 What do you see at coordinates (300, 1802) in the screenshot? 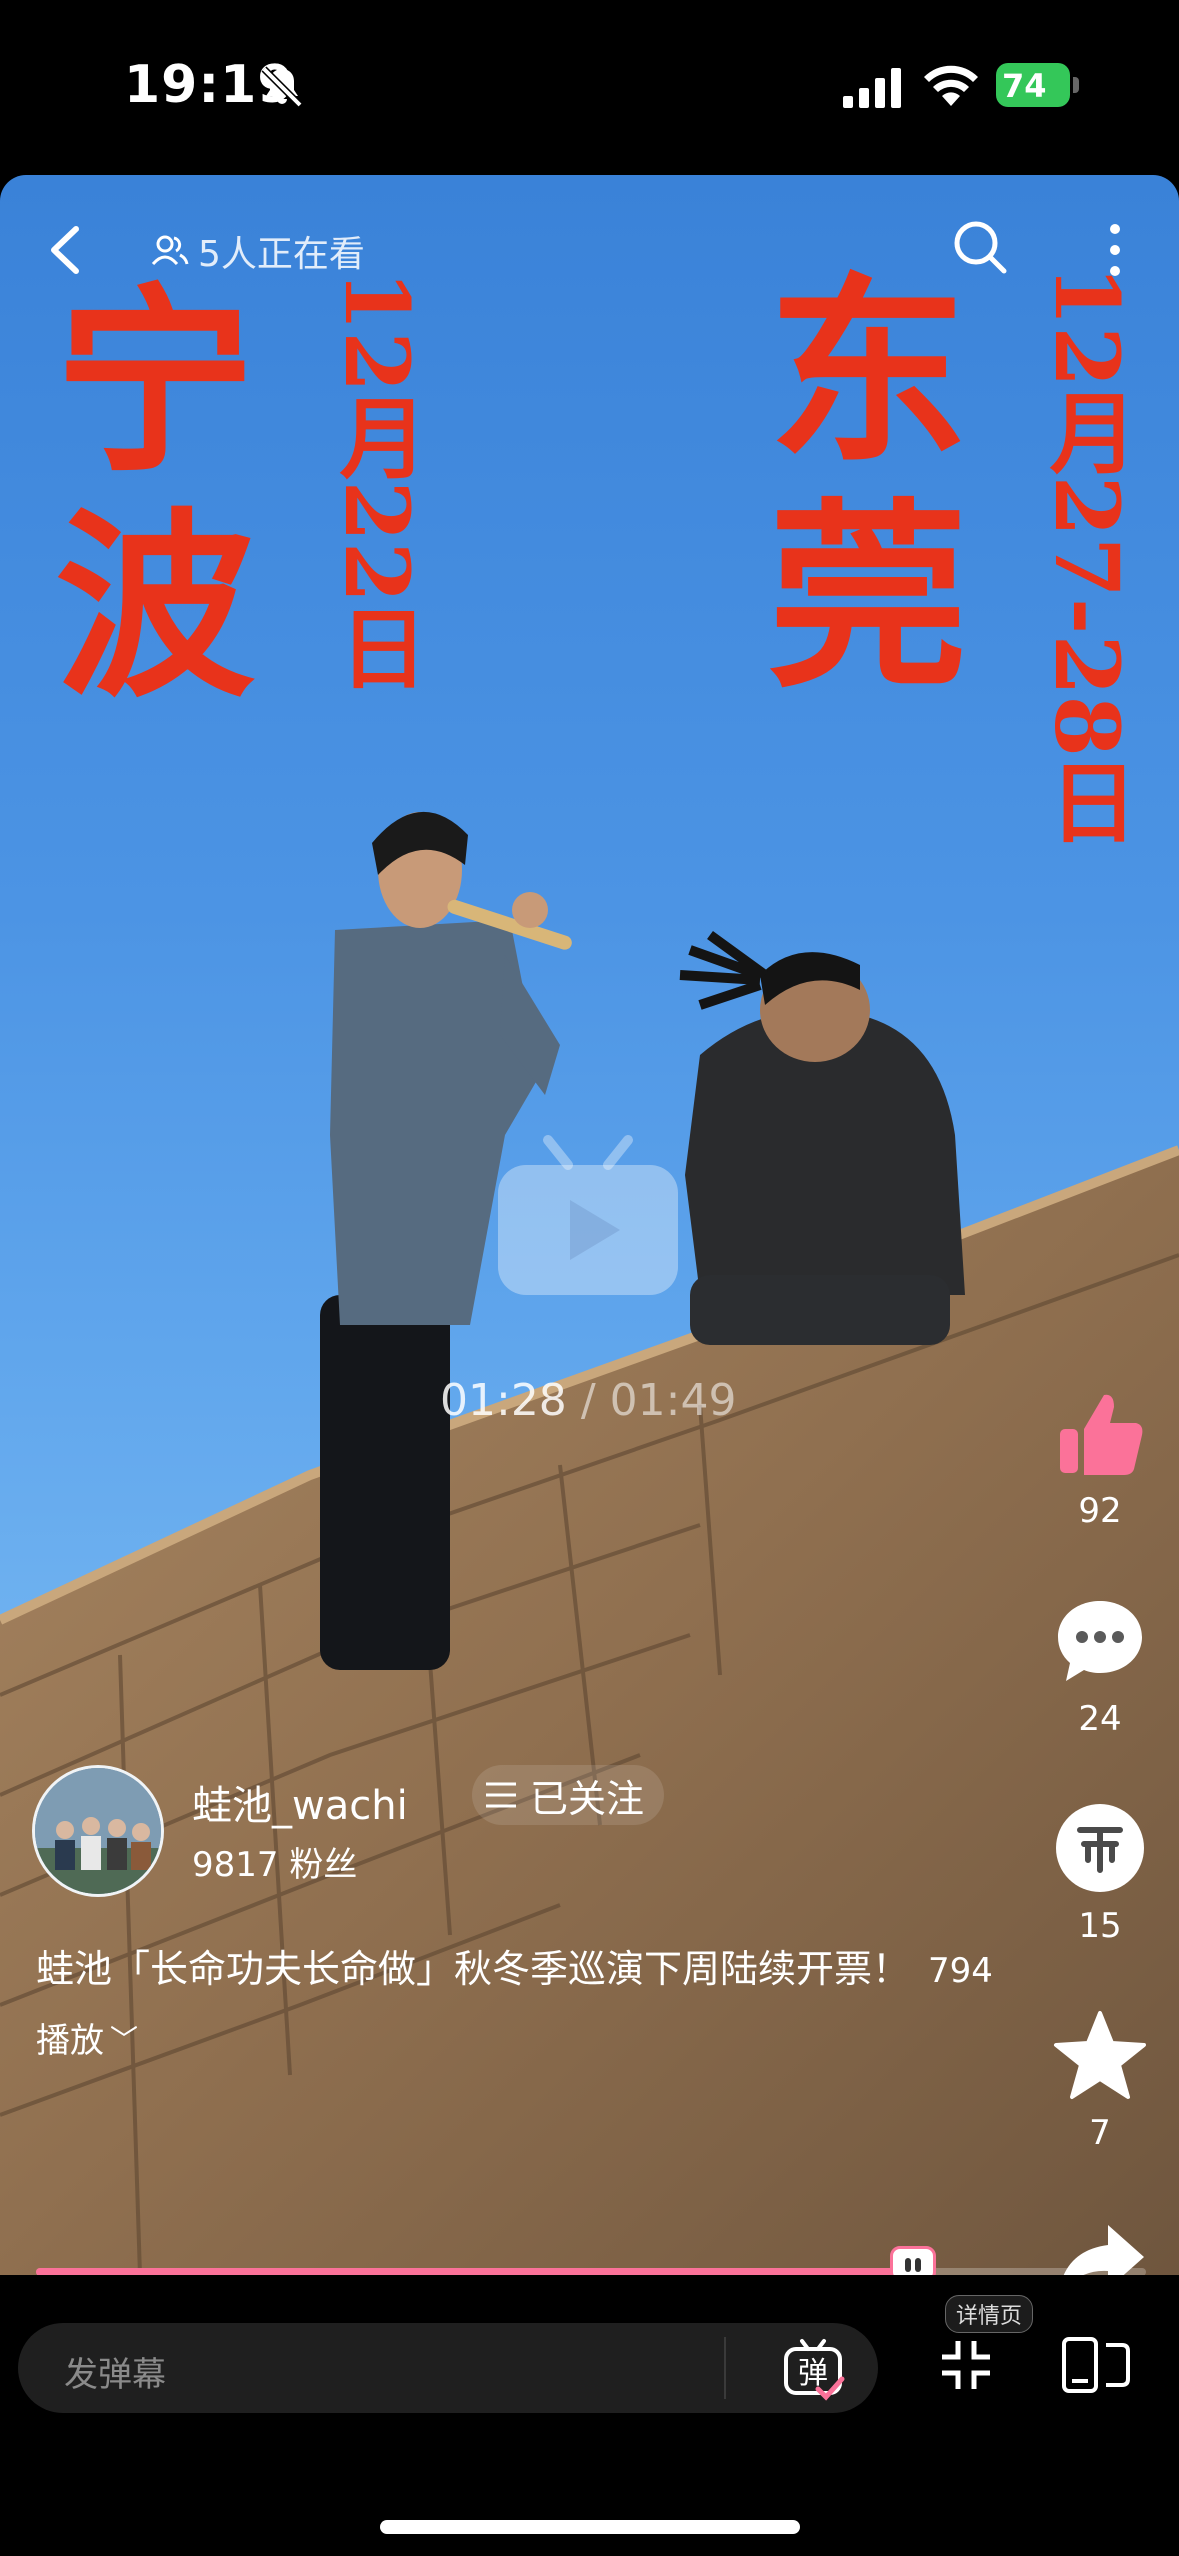
I see `creator-username: 蛙池_wachi` at bounding box center [300, 1802].